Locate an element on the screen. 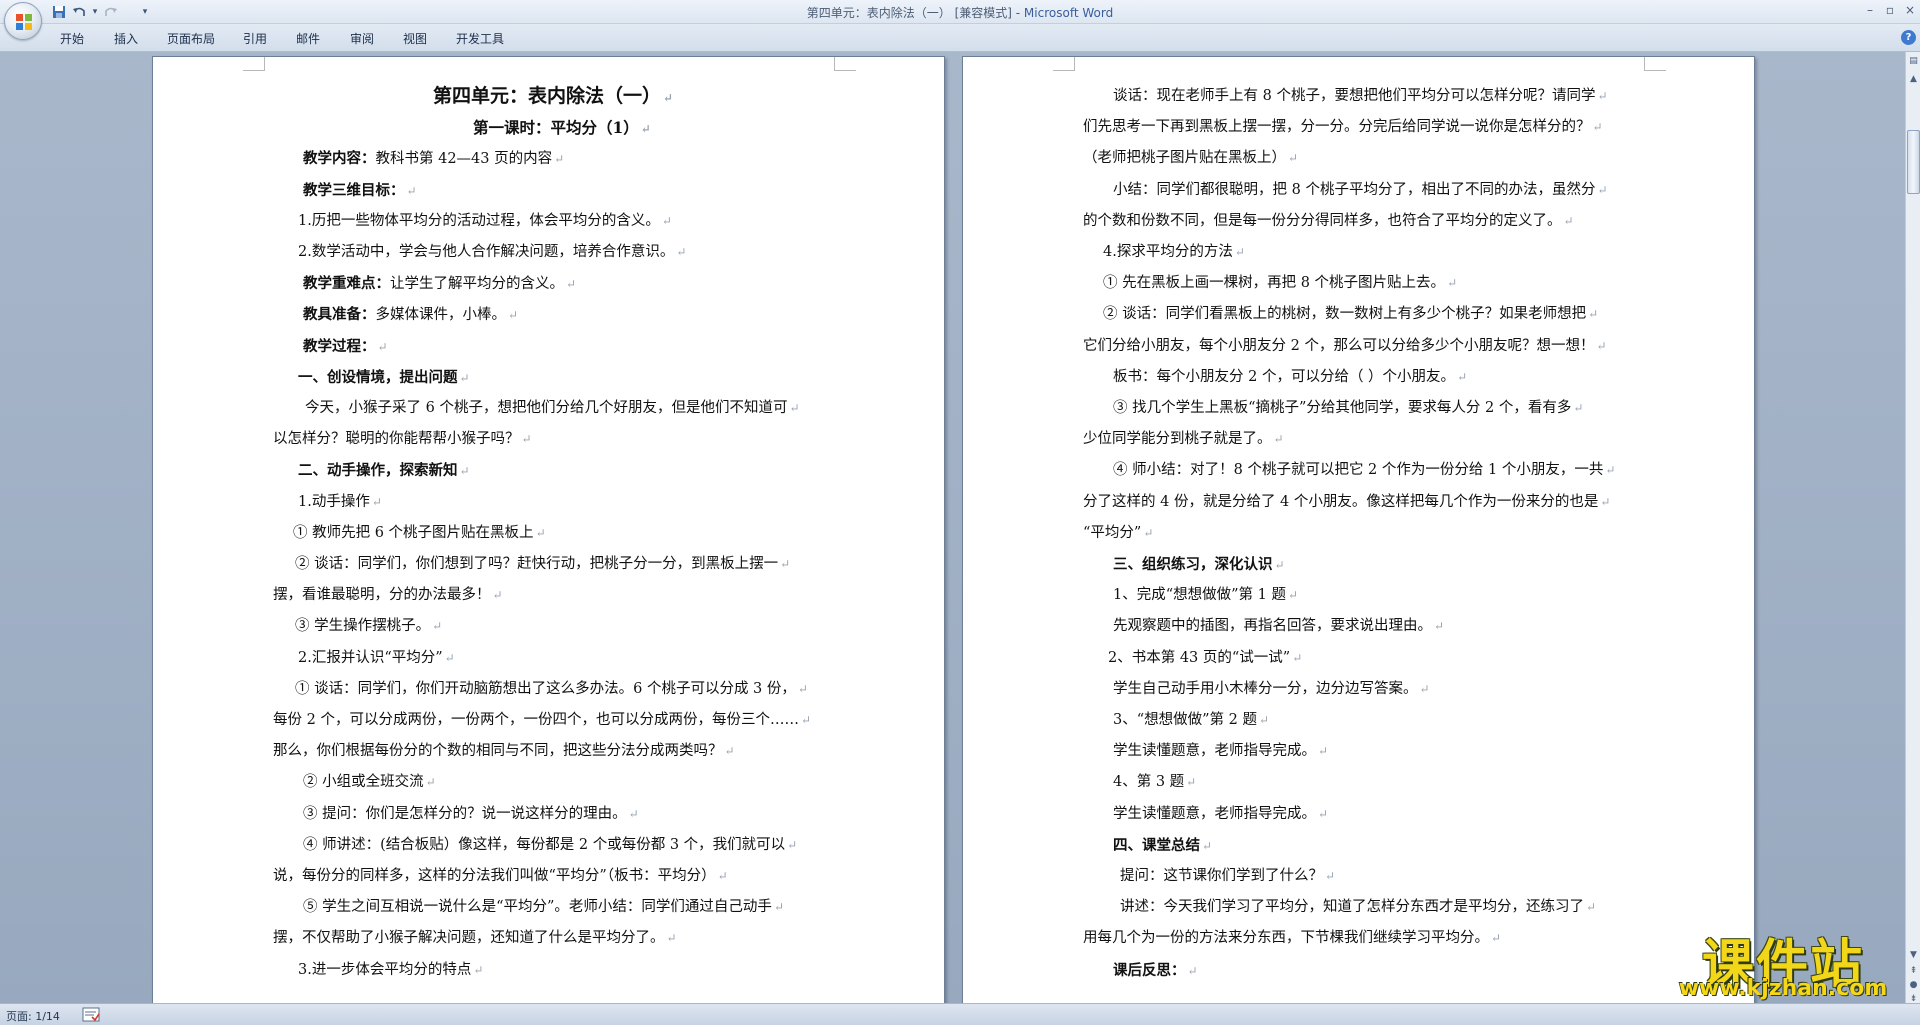  previous-page-icon: ⇞ is located at coordinates (1913, 971).